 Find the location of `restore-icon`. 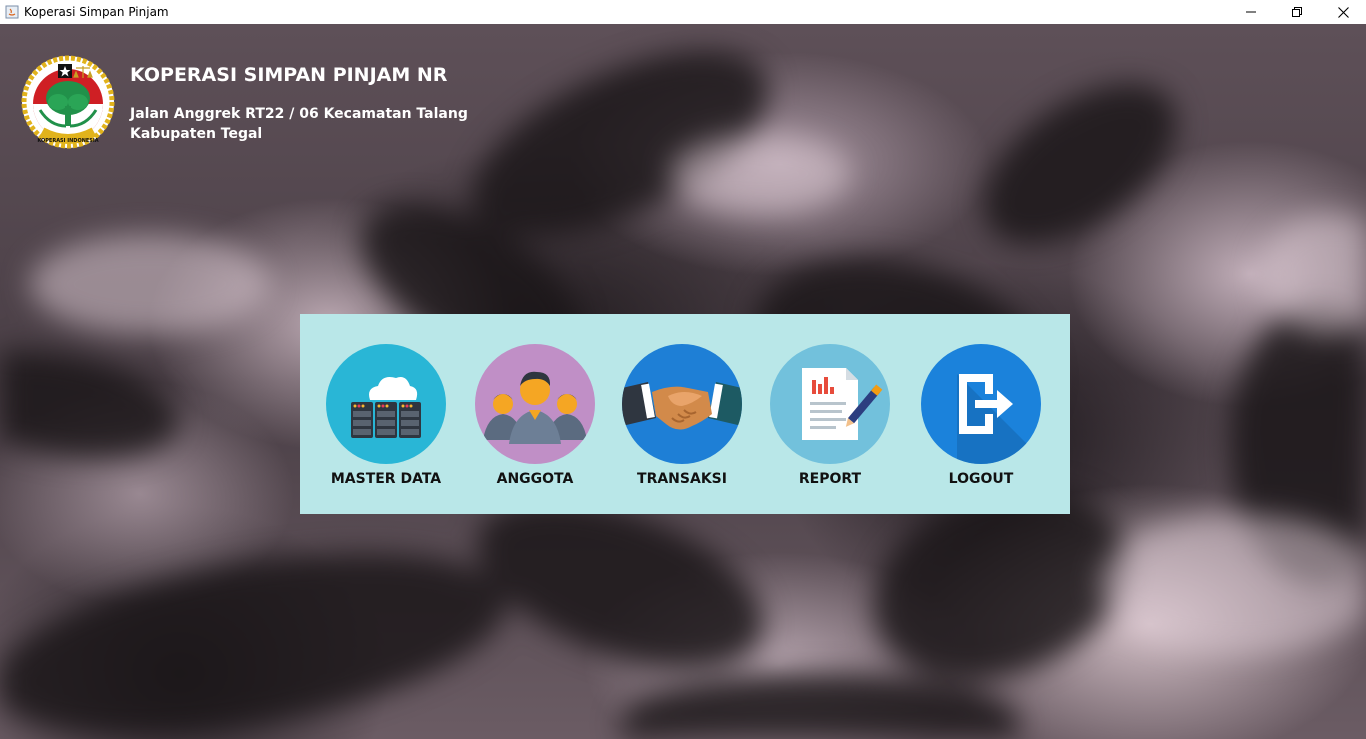

restore-icon is located at coordinates (1297, 12).